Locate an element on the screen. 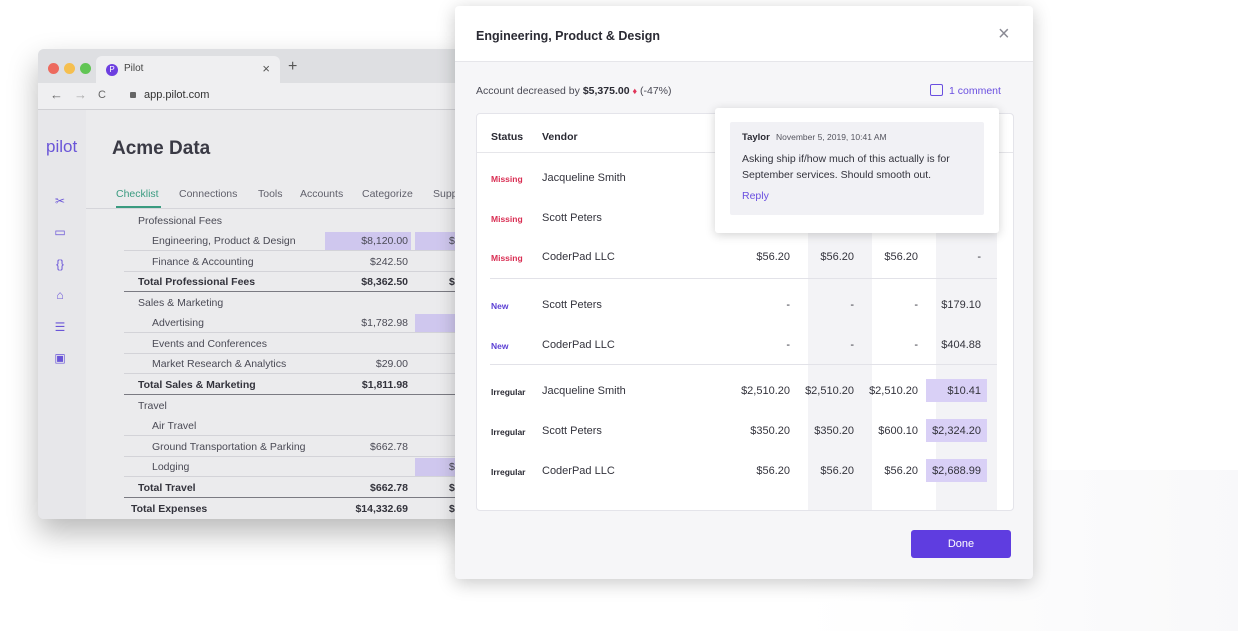 This screenshot has width=1238, height=631. status-badge: Missing is located at coordinates (507, 219).